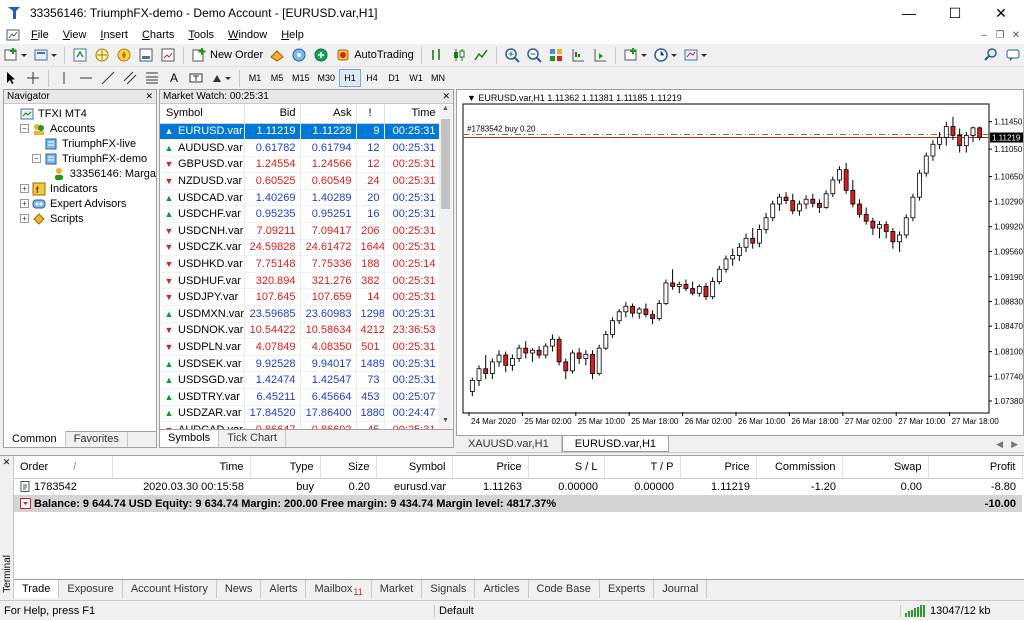 The image size is (1024, 620). Describe the element at coordinates (564, 589) in the screenshot. I see `tab-code-base: Code Base` at that location.